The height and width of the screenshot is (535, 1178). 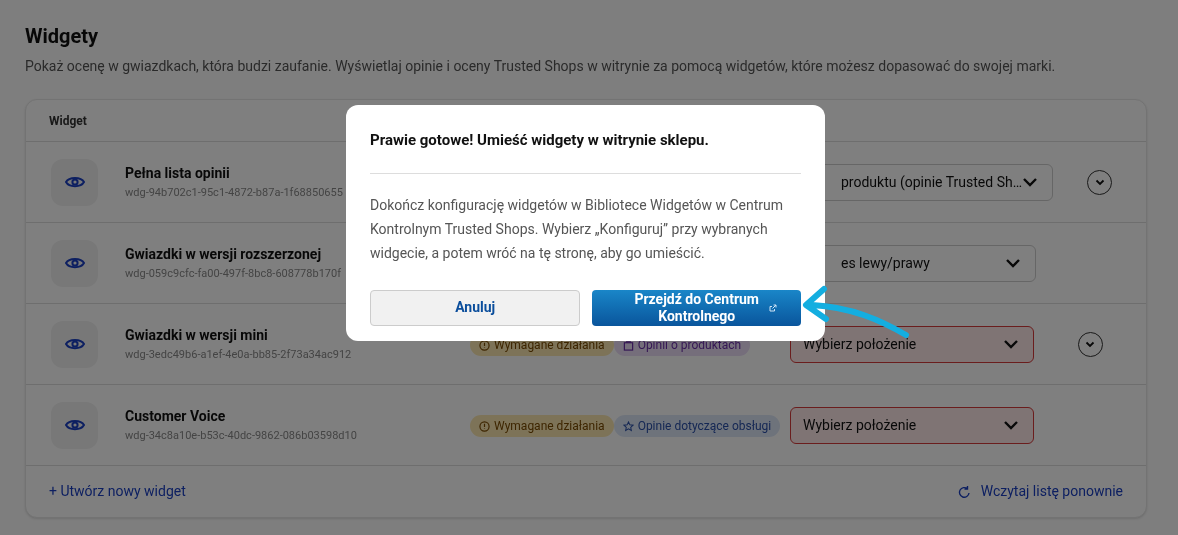 What do you see at coordinates (68, 121) in the screenshot?
I see `column-header: Widget` at bounding box center [68, 121].